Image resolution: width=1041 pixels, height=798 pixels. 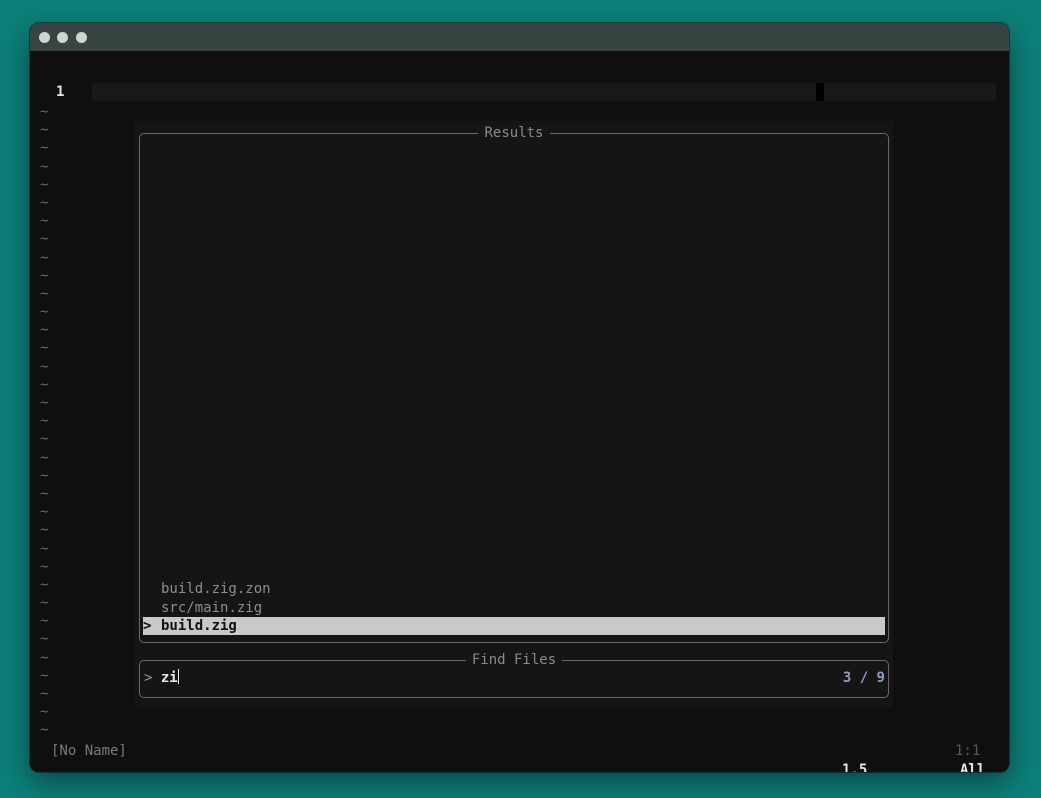 What do you see at coordinates (216, 589) in the screenshot?
I see `result-file-name: build.zig.zon` at bounding box center [216, 589].